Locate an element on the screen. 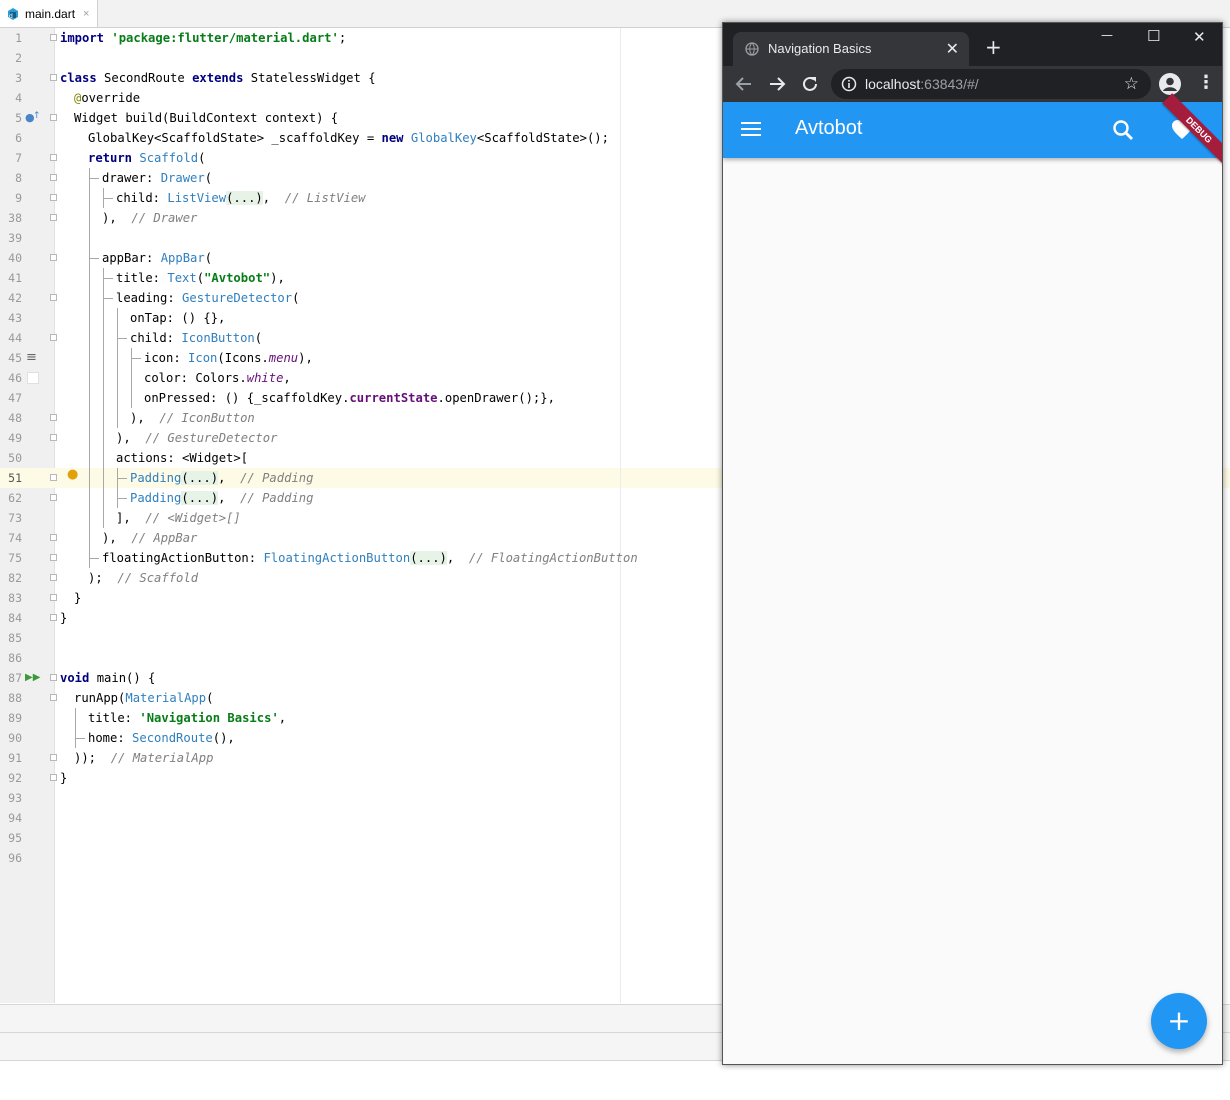 This screenshot has height=1100, width=1230. code-line-89: title: 'Navigation Basics', is located at coordinates (187, 718).